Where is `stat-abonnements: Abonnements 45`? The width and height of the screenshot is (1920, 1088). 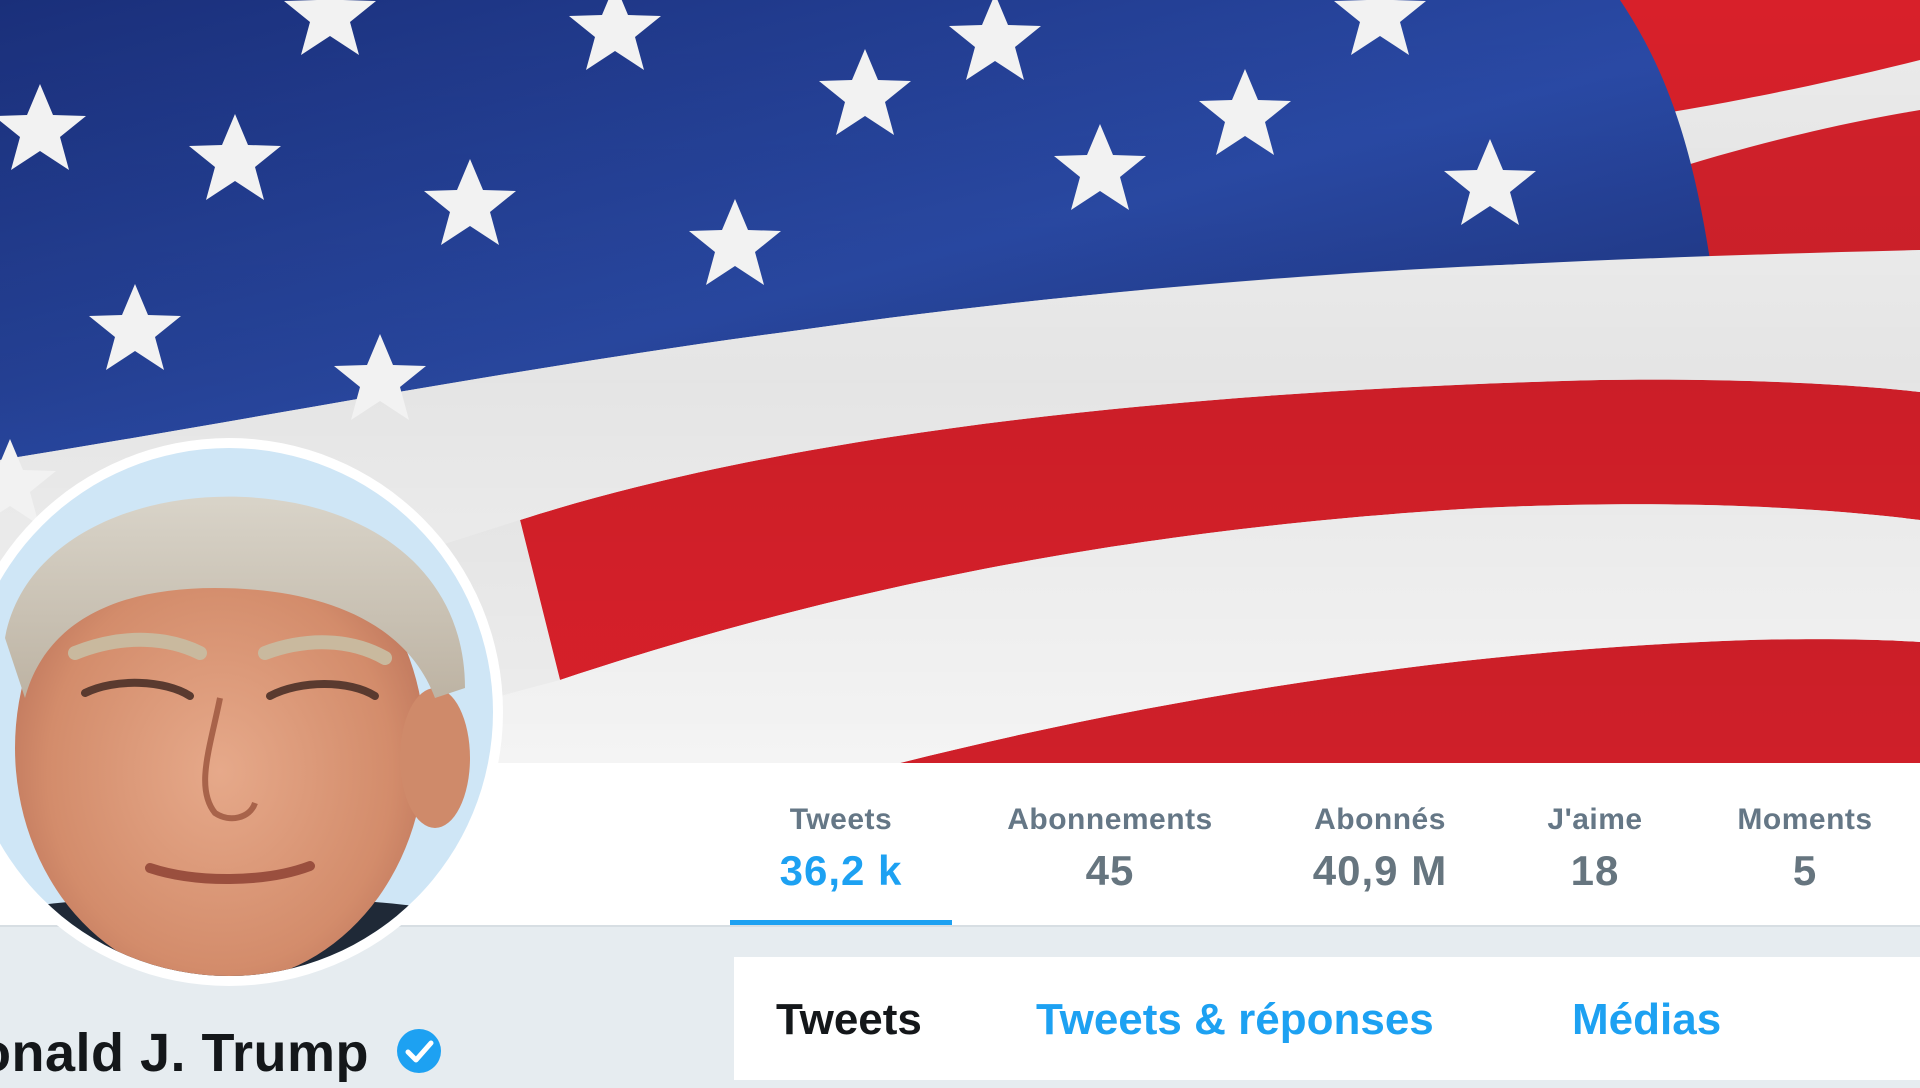
stat-abonnements: Abonnements 45 is located at coordinates (1110, 844).